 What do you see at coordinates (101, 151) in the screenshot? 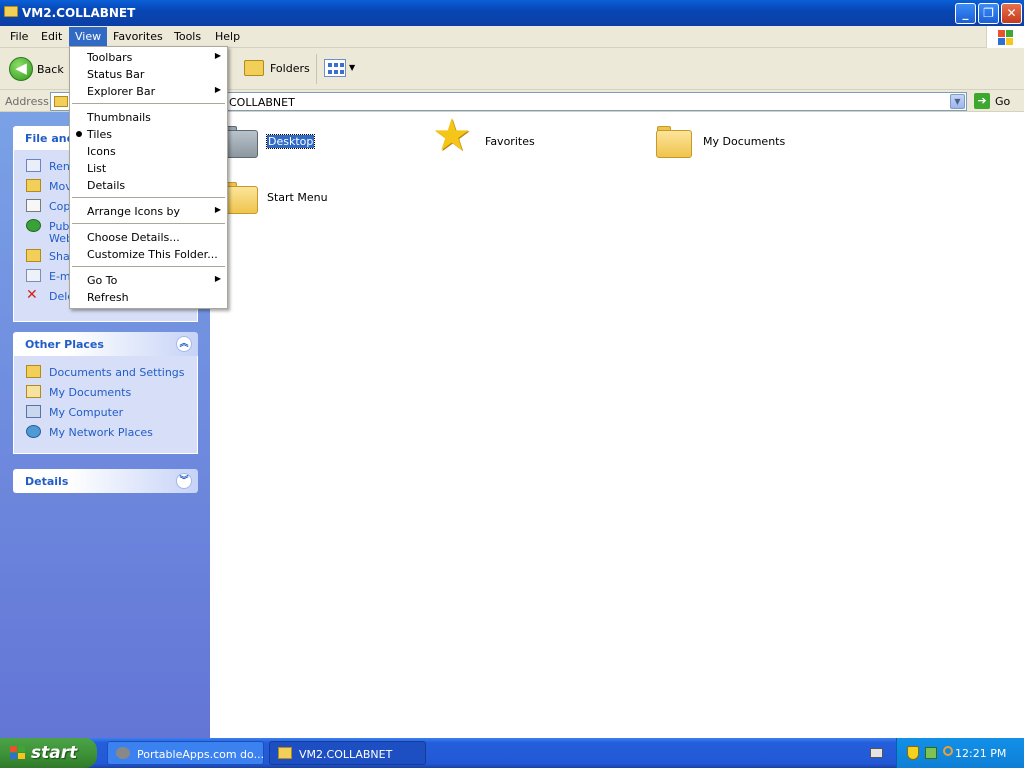
I see `menu-item-label: Icons` at bounding box center [101, 151].